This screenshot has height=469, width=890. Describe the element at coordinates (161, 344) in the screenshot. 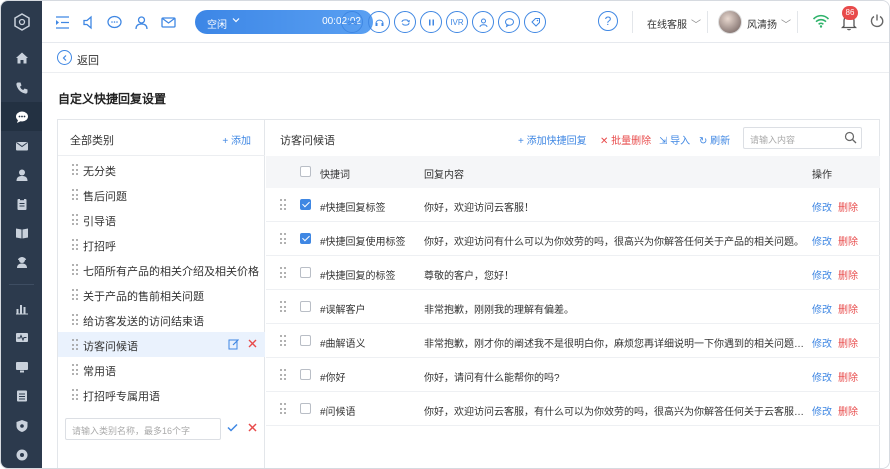

I see `category-item: 访客问候语` at that location.